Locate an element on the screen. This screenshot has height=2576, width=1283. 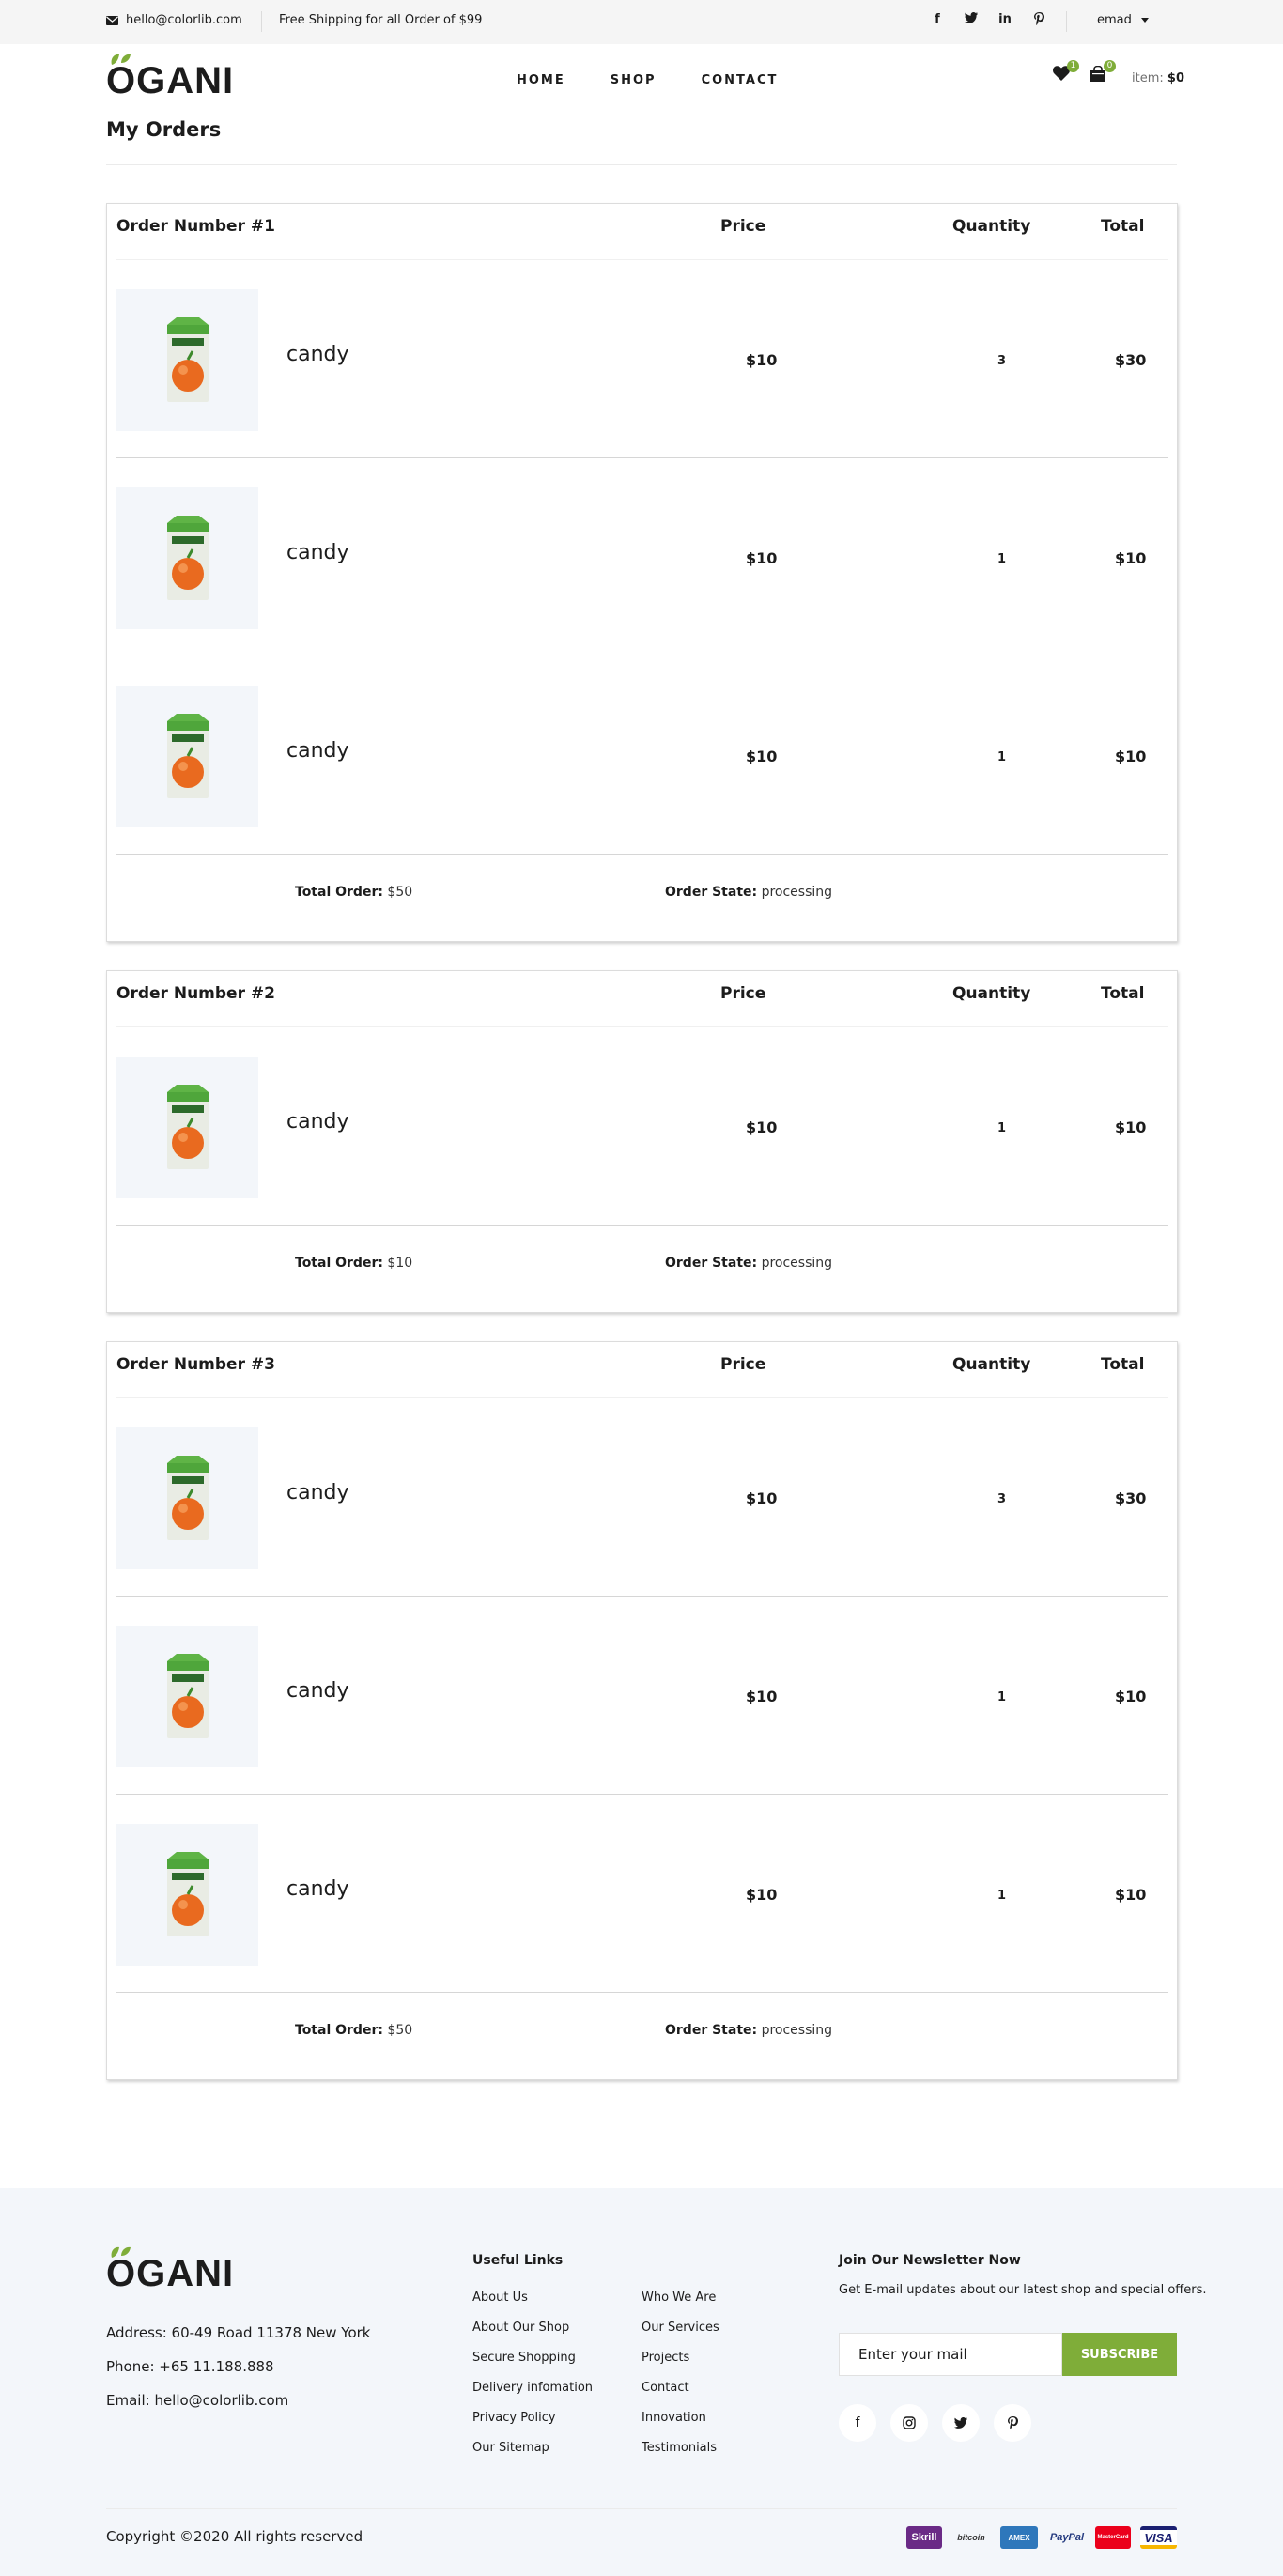
topbar-social: f in is located at coordinates (988, 20).